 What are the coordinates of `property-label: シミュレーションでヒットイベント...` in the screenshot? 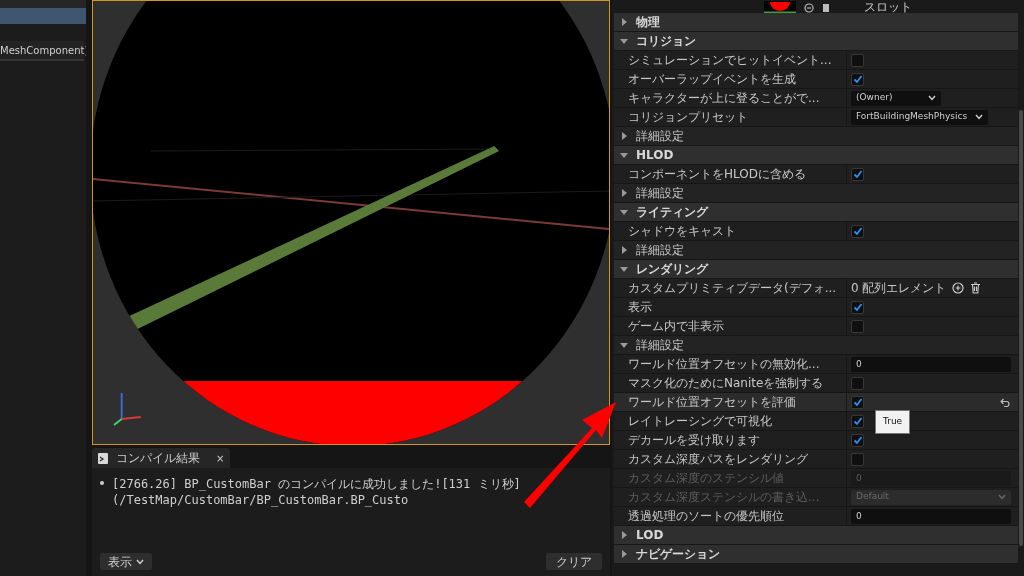 It's located at (730, 60).